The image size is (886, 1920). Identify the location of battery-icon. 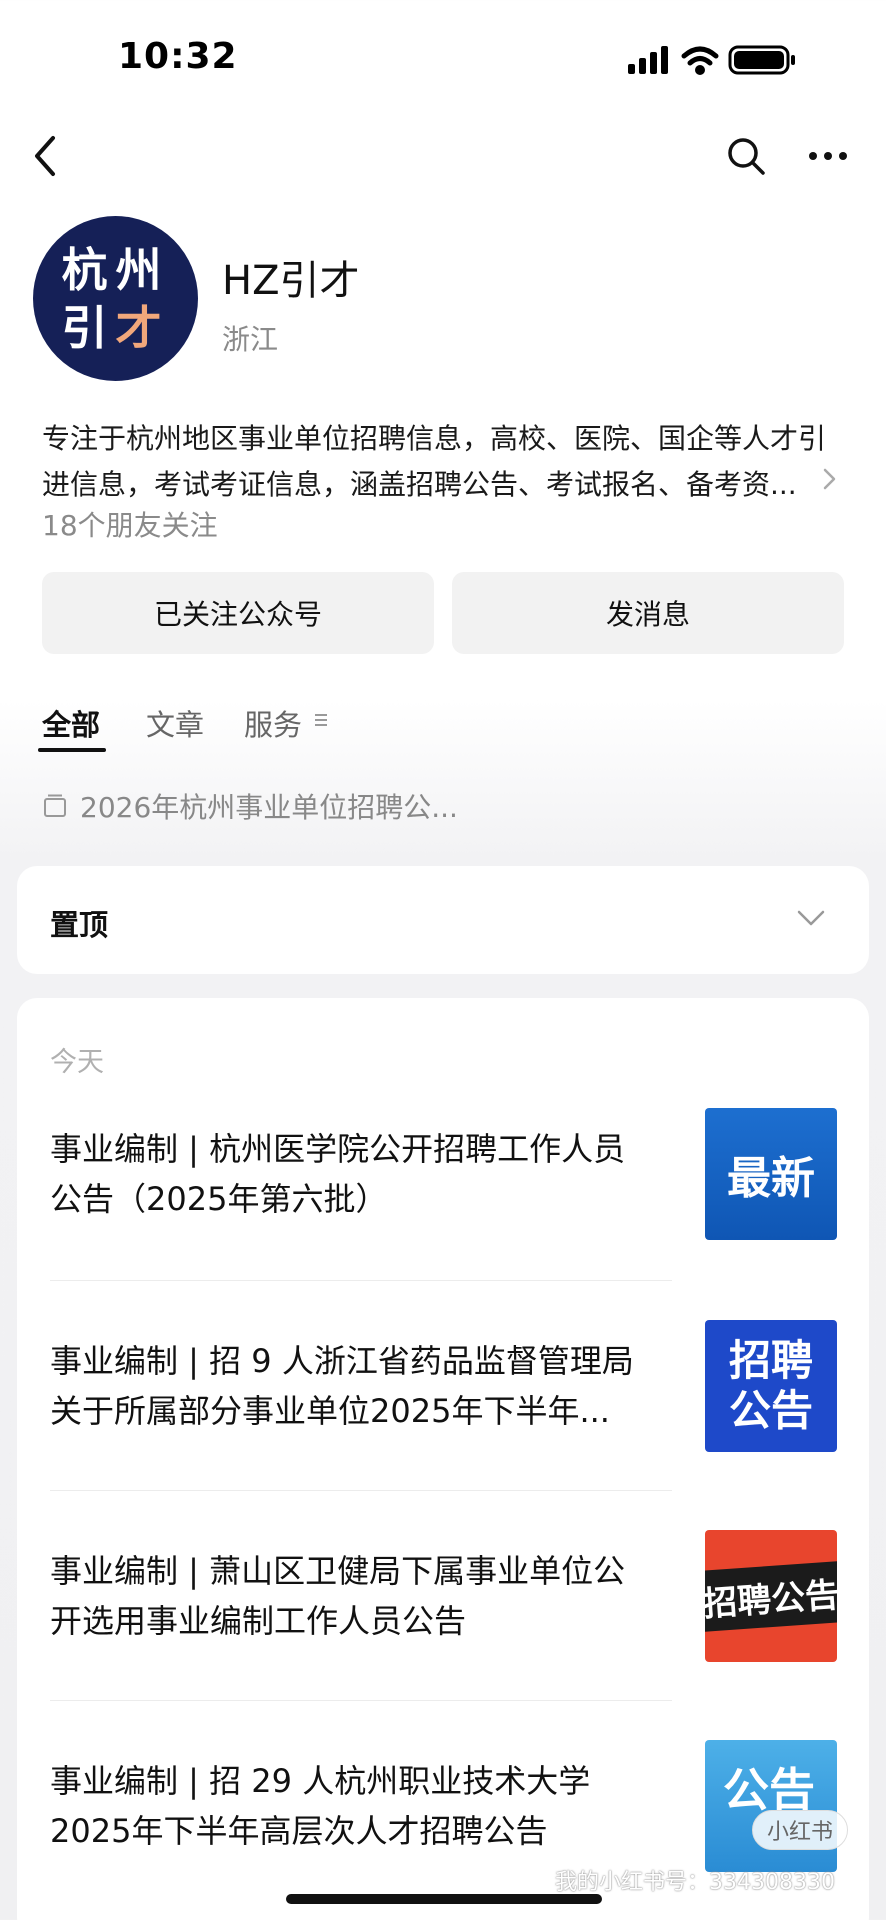
(761, 60).